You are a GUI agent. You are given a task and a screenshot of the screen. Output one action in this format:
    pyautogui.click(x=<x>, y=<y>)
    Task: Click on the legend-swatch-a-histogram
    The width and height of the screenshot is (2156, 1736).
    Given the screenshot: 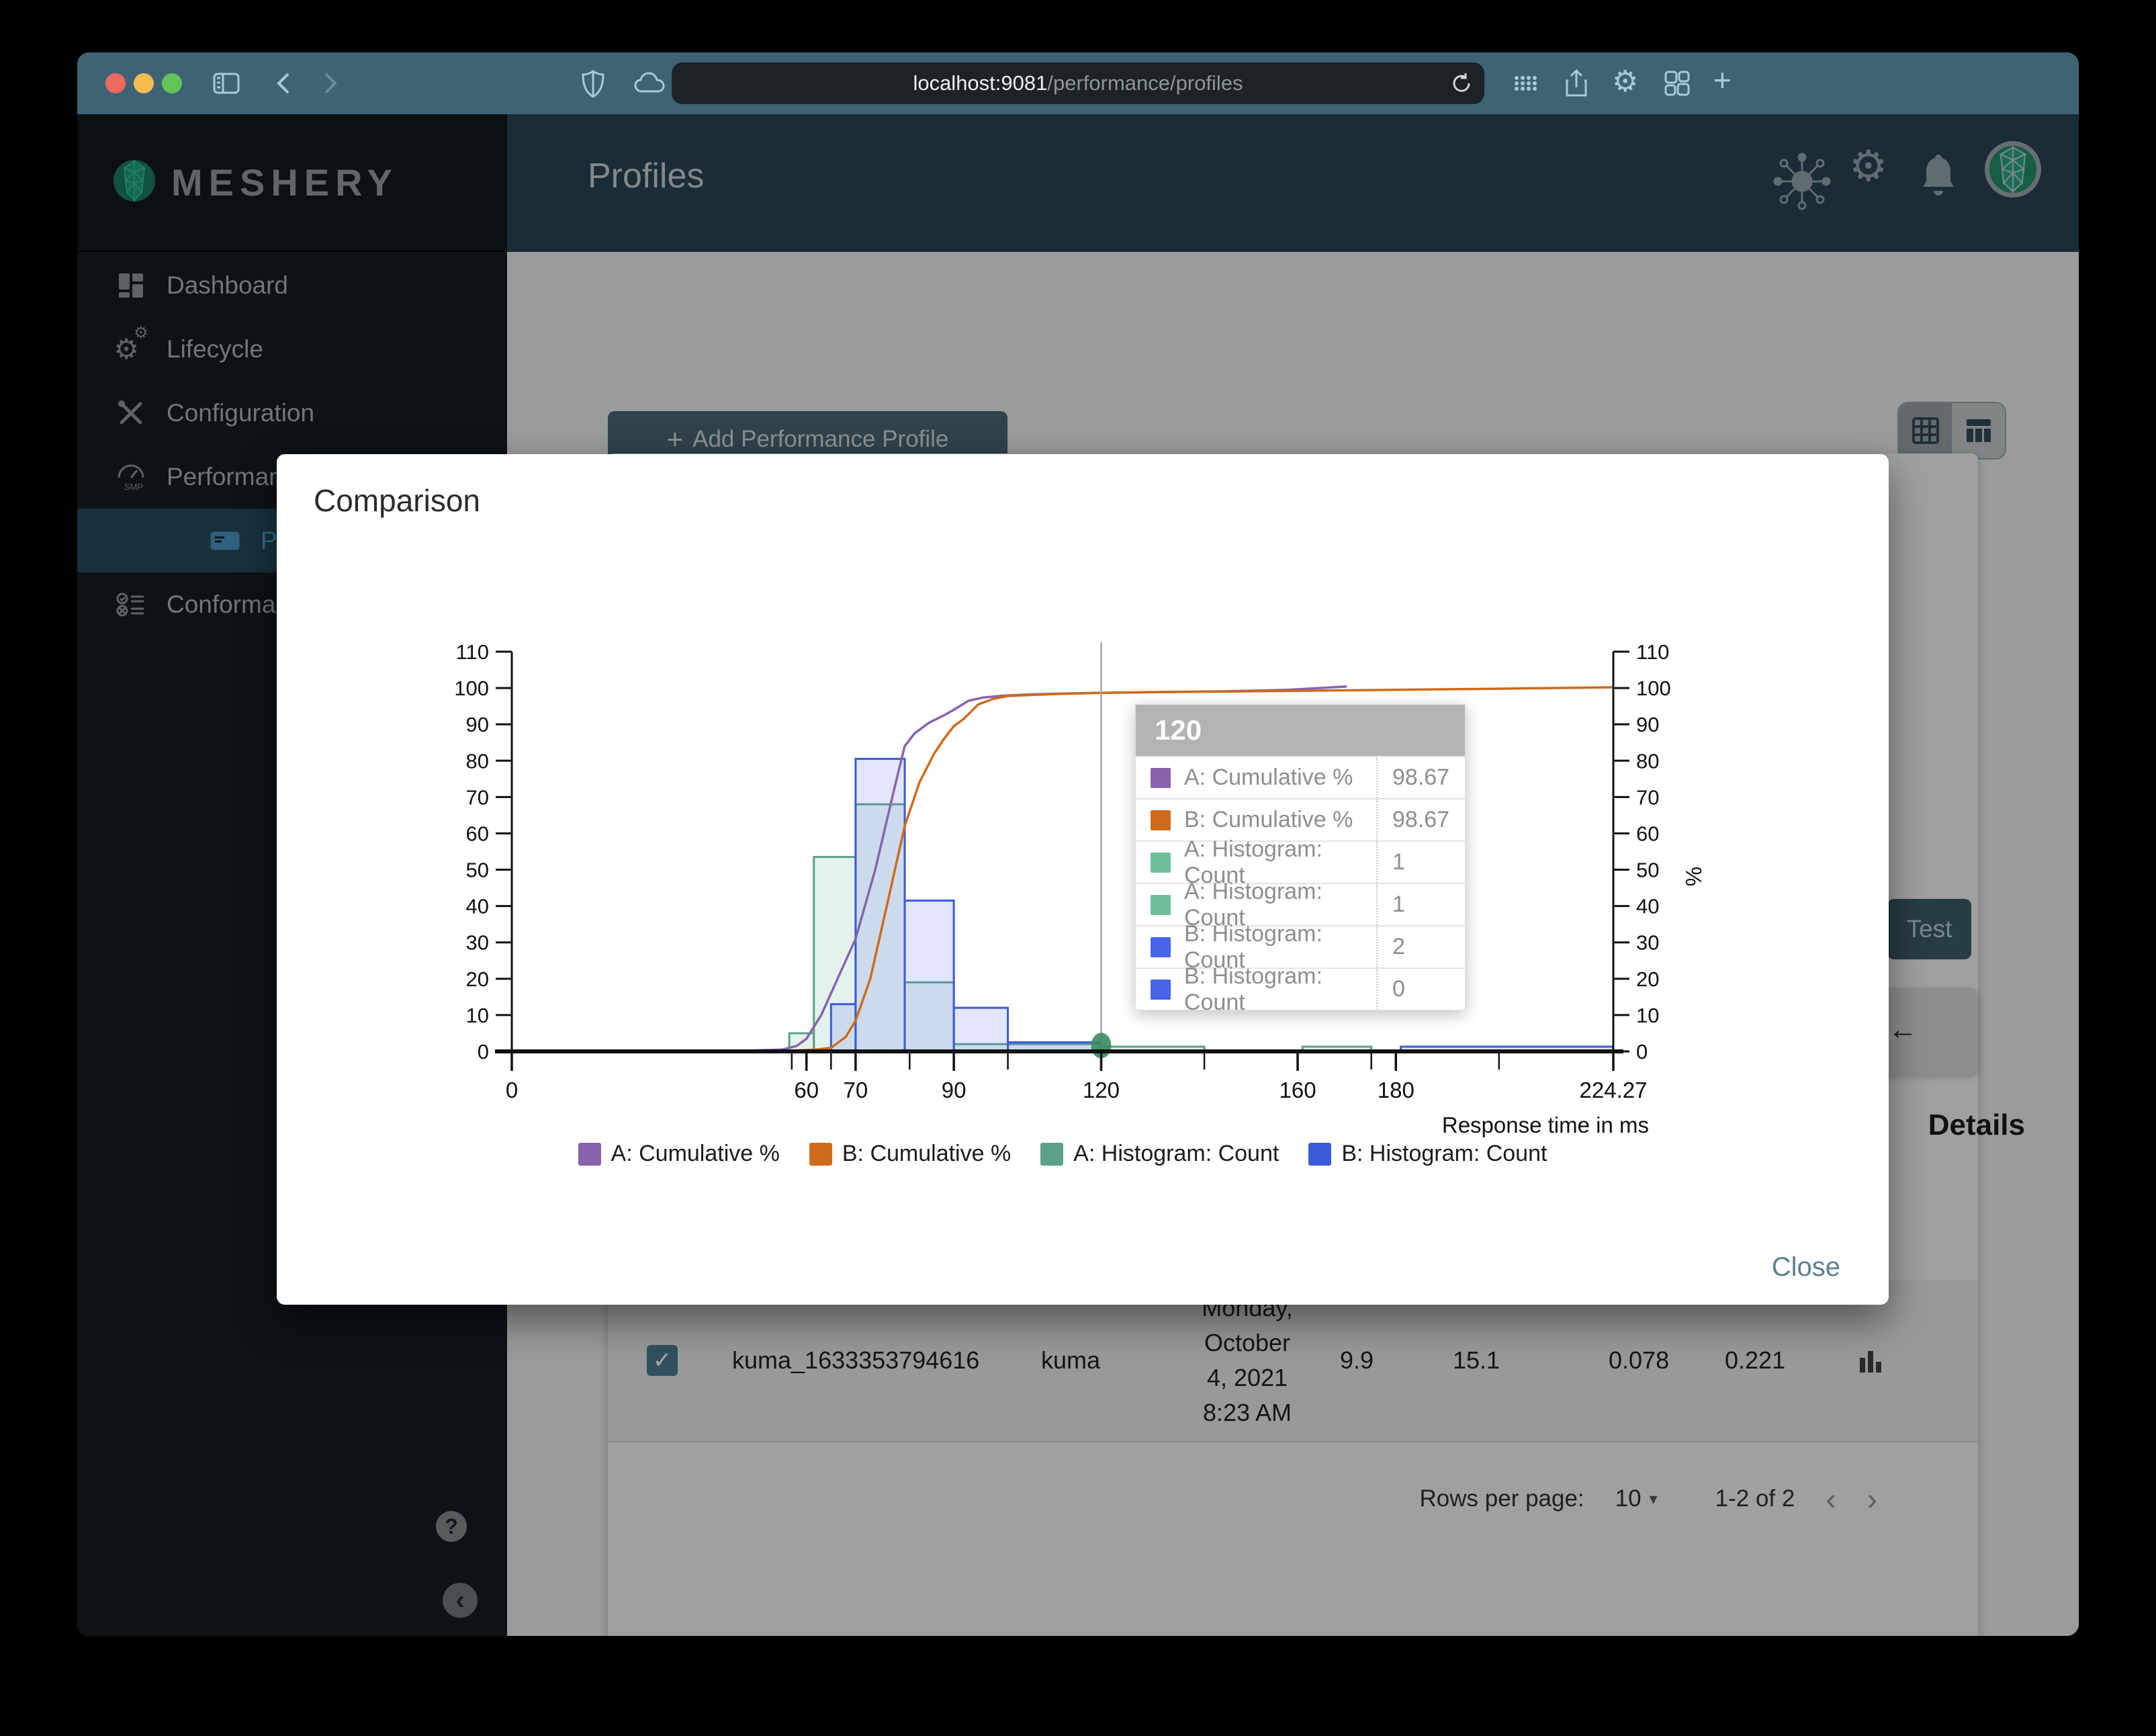 What is the action you would take?
    pyautogui.click(x=1052, y=1154)
    